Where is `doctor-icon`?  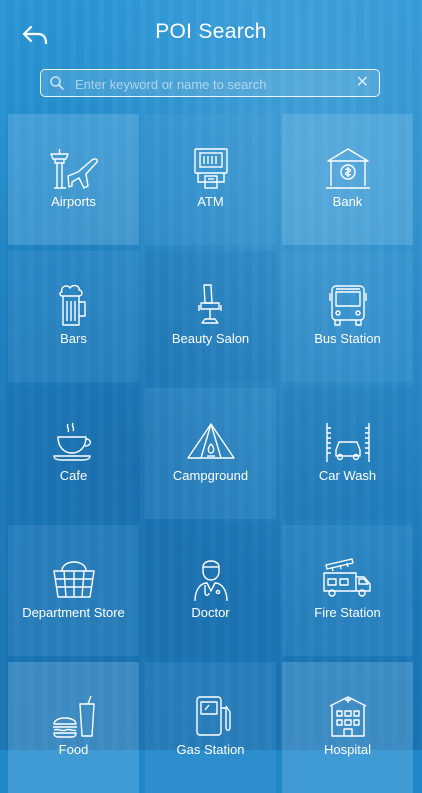
doctor-icon is located at coordinates (211, 581).